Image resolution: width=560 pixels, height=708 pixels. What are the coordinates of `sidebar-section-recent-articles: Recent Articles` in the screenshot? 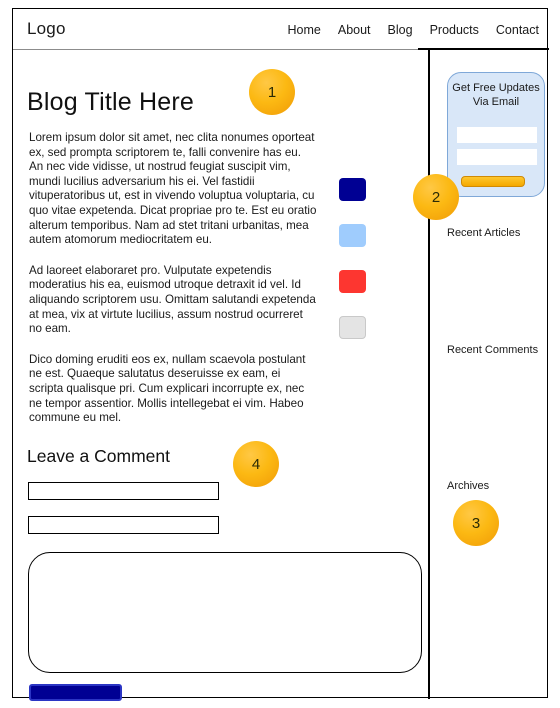 It's located at (483, 233).